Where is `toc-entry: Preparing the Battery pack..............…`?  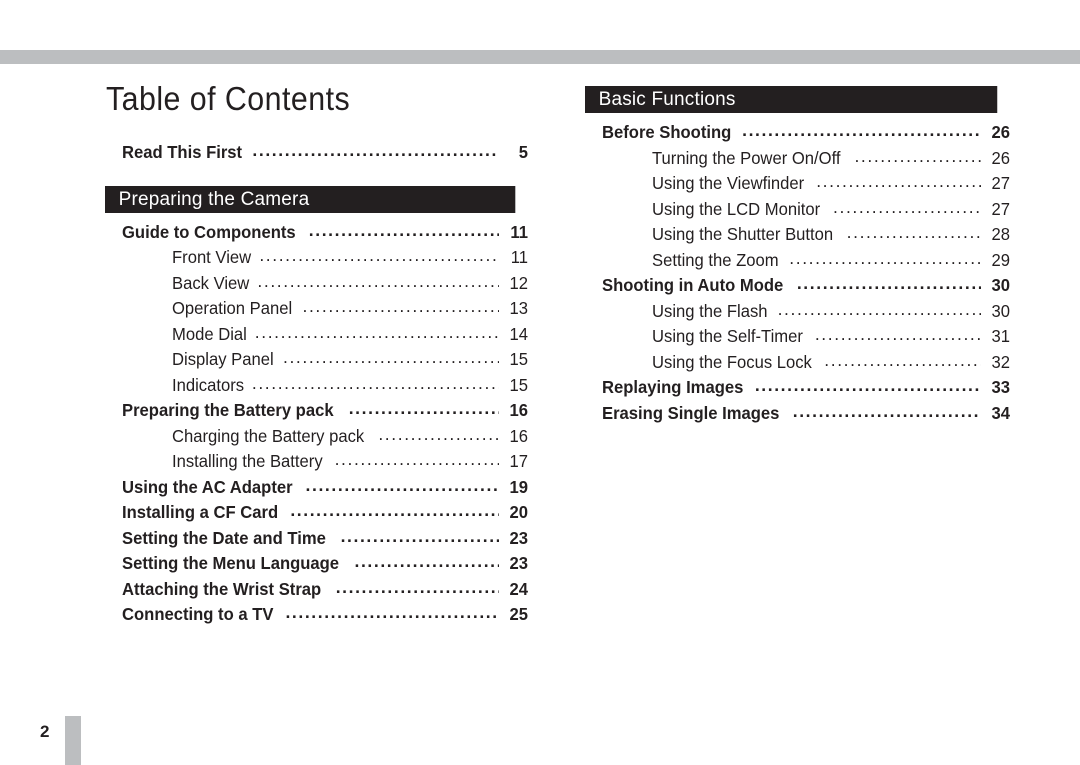
toc-entry: Preparing the Battery pack..............… is located at coordinates (316, 411).